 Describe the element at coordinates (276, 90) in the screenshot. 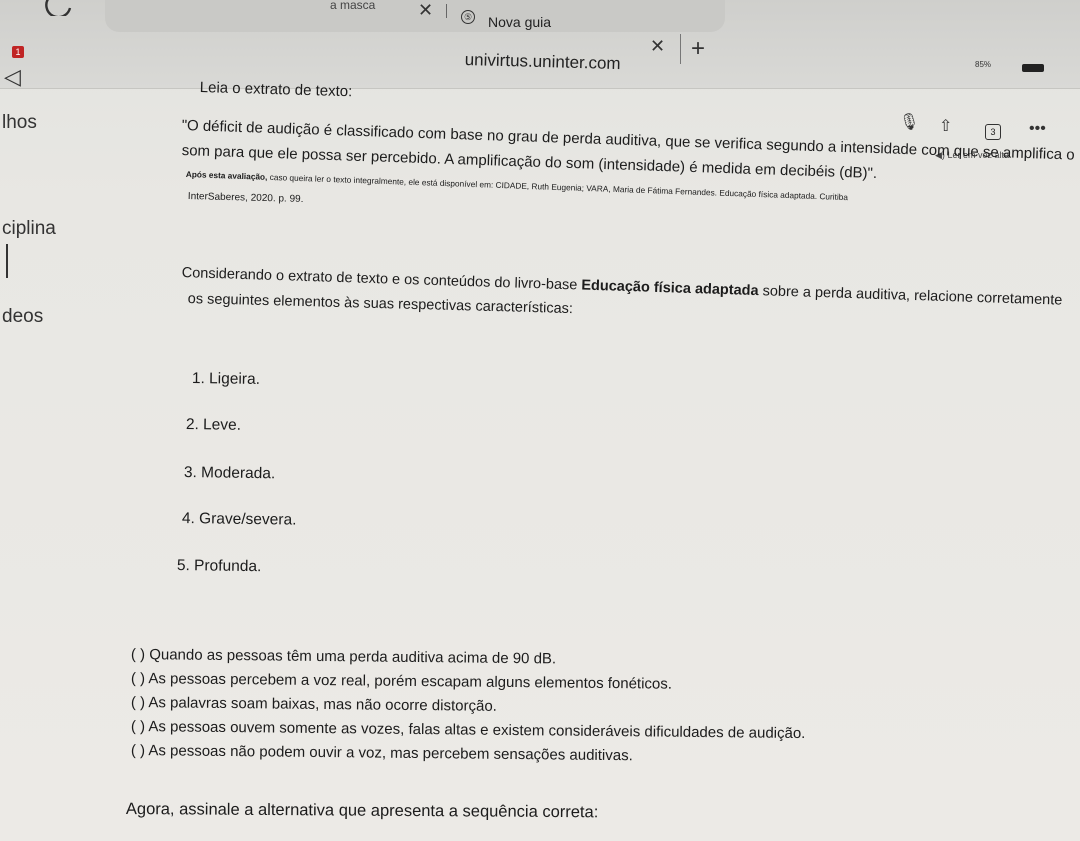

I see `question-intro: Leia o extrato de texto:` at that location.